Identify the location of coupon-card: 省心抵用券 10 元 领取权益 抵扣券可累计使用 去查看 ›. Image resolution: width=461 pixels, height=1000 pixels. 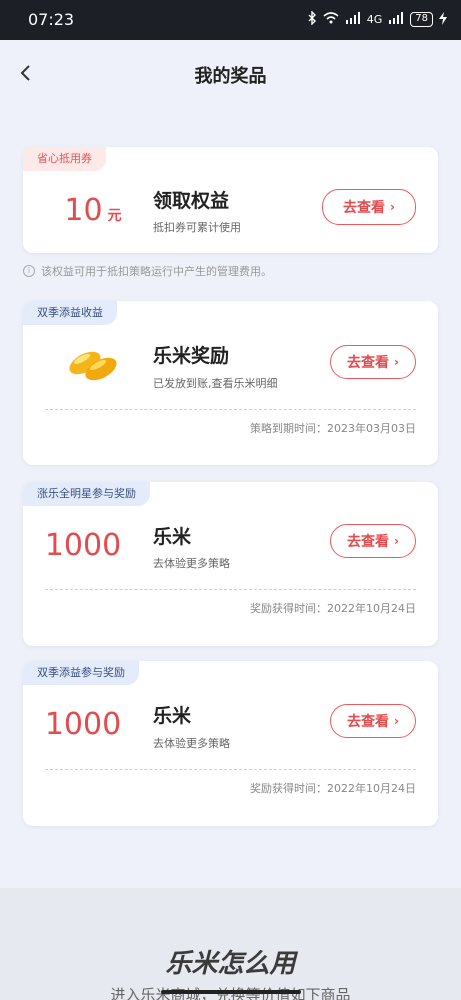
(230, 200).